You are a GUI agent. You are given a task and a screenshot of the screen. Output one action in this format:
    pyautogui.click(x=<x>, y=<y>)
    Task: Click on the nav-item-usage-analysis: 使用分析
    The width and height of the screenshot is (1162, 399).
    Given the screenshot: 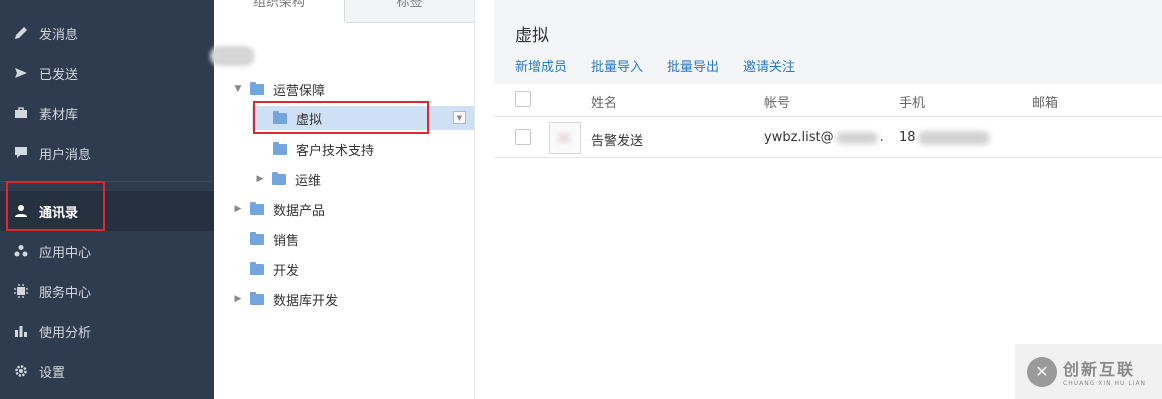 What is the action you would take?
    pyautogui.click(x=107, y=331)
    